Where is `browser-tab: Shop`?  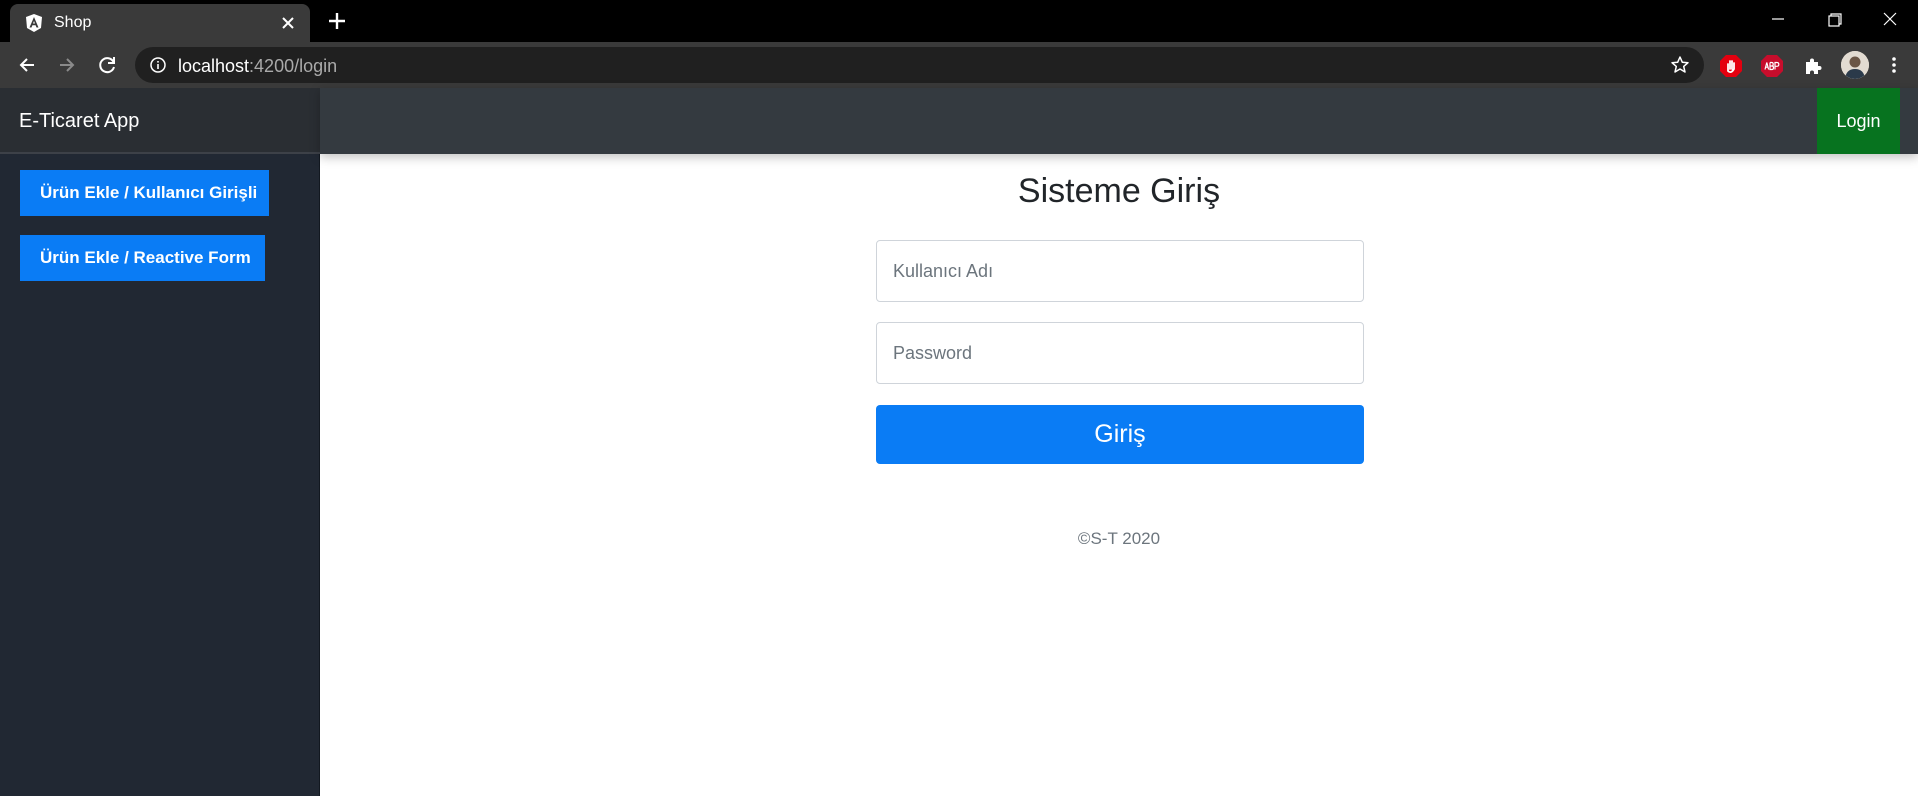
browser-tab: Shop is located at coordinates (160, 23).